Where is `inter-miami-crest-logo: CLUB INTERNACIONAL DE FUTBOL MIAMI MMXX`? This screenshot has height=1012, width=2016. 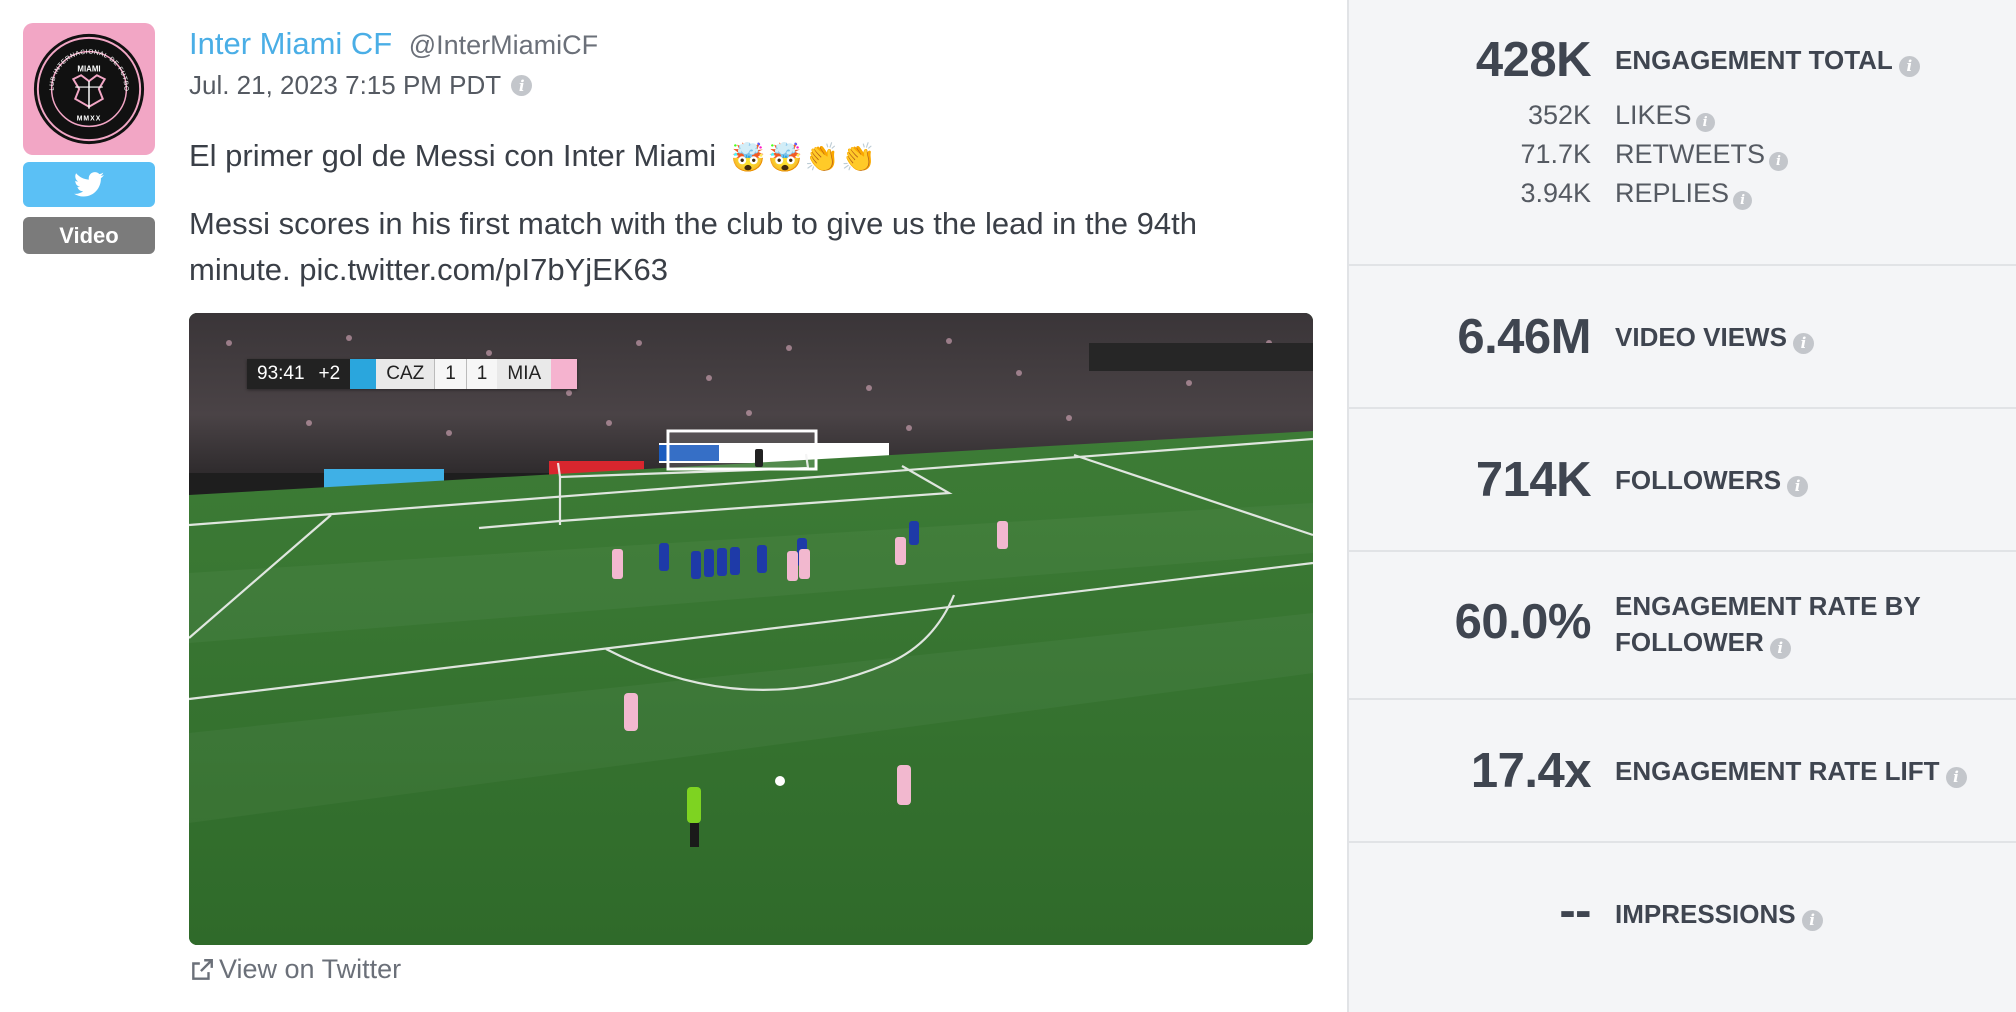
inter-miami-crest-logo: CLUB INTERNACIONAL DE FUTBOL MIAMI MMXX is located at coordinates (87, 87).